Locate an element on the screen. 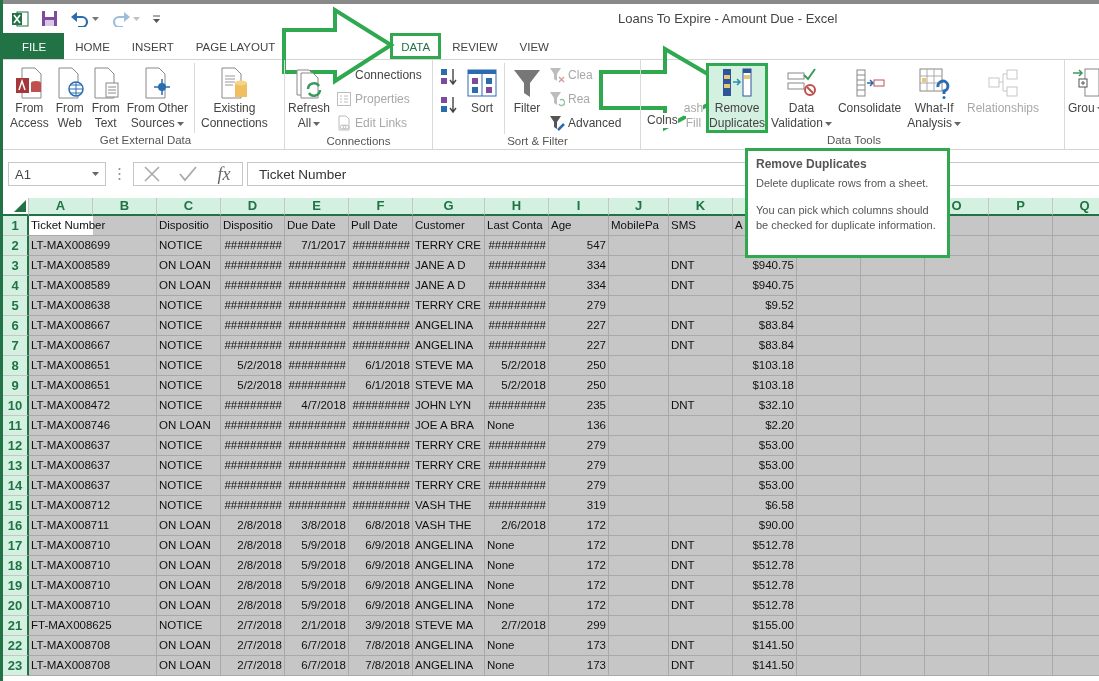 Image resolution: width=1099 pixels, height=681 pixels. ribbon-button: Consolidate is located at coordinates (869, 98).